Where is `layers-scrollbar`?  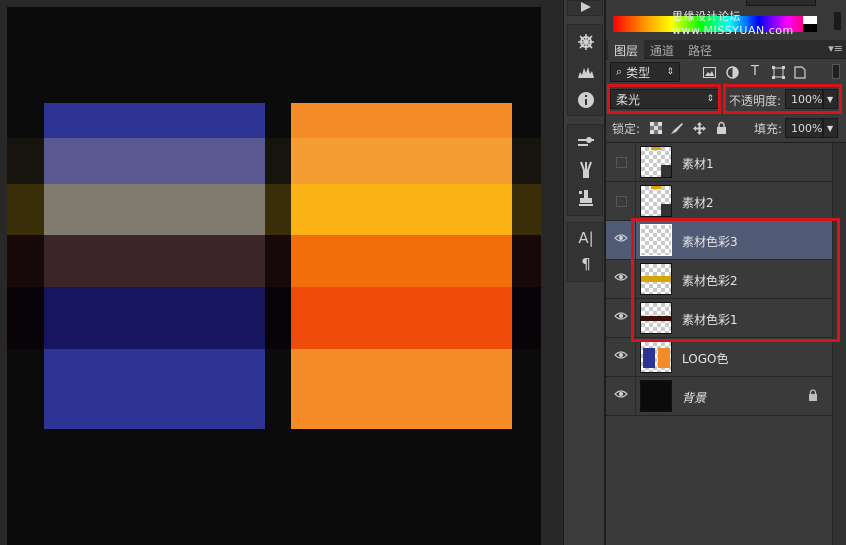
layers-scrollbar is located at coordinates (839, 344).